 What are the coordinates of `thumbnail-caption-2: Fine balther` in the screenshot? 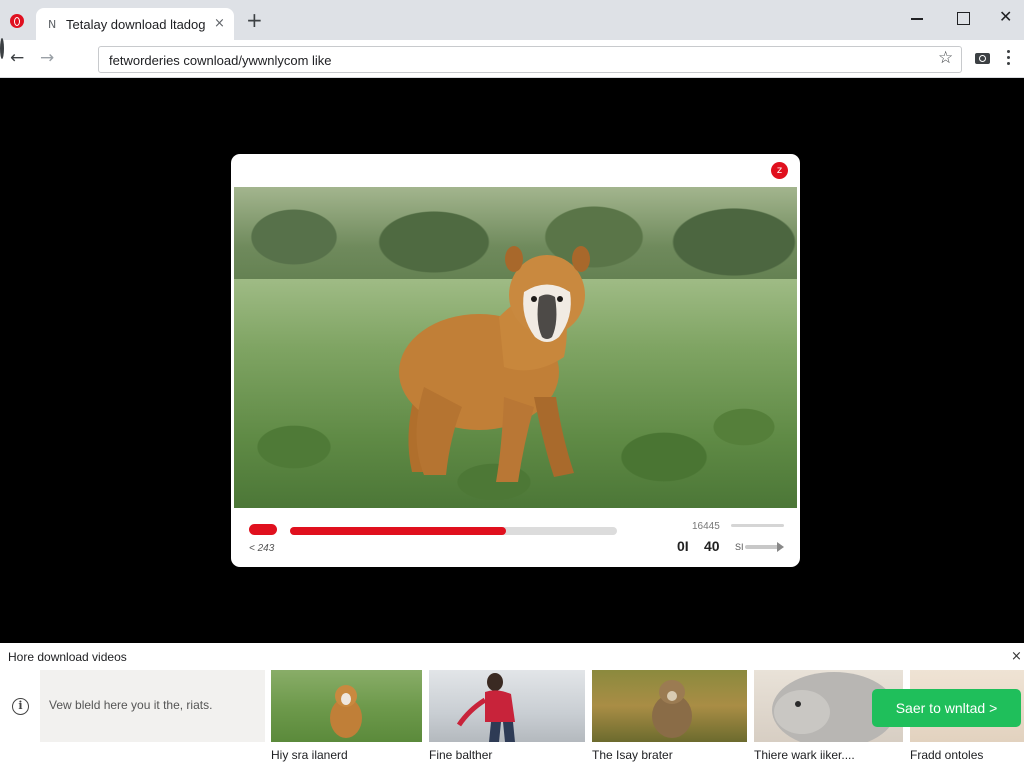 It's located at (460, 755).